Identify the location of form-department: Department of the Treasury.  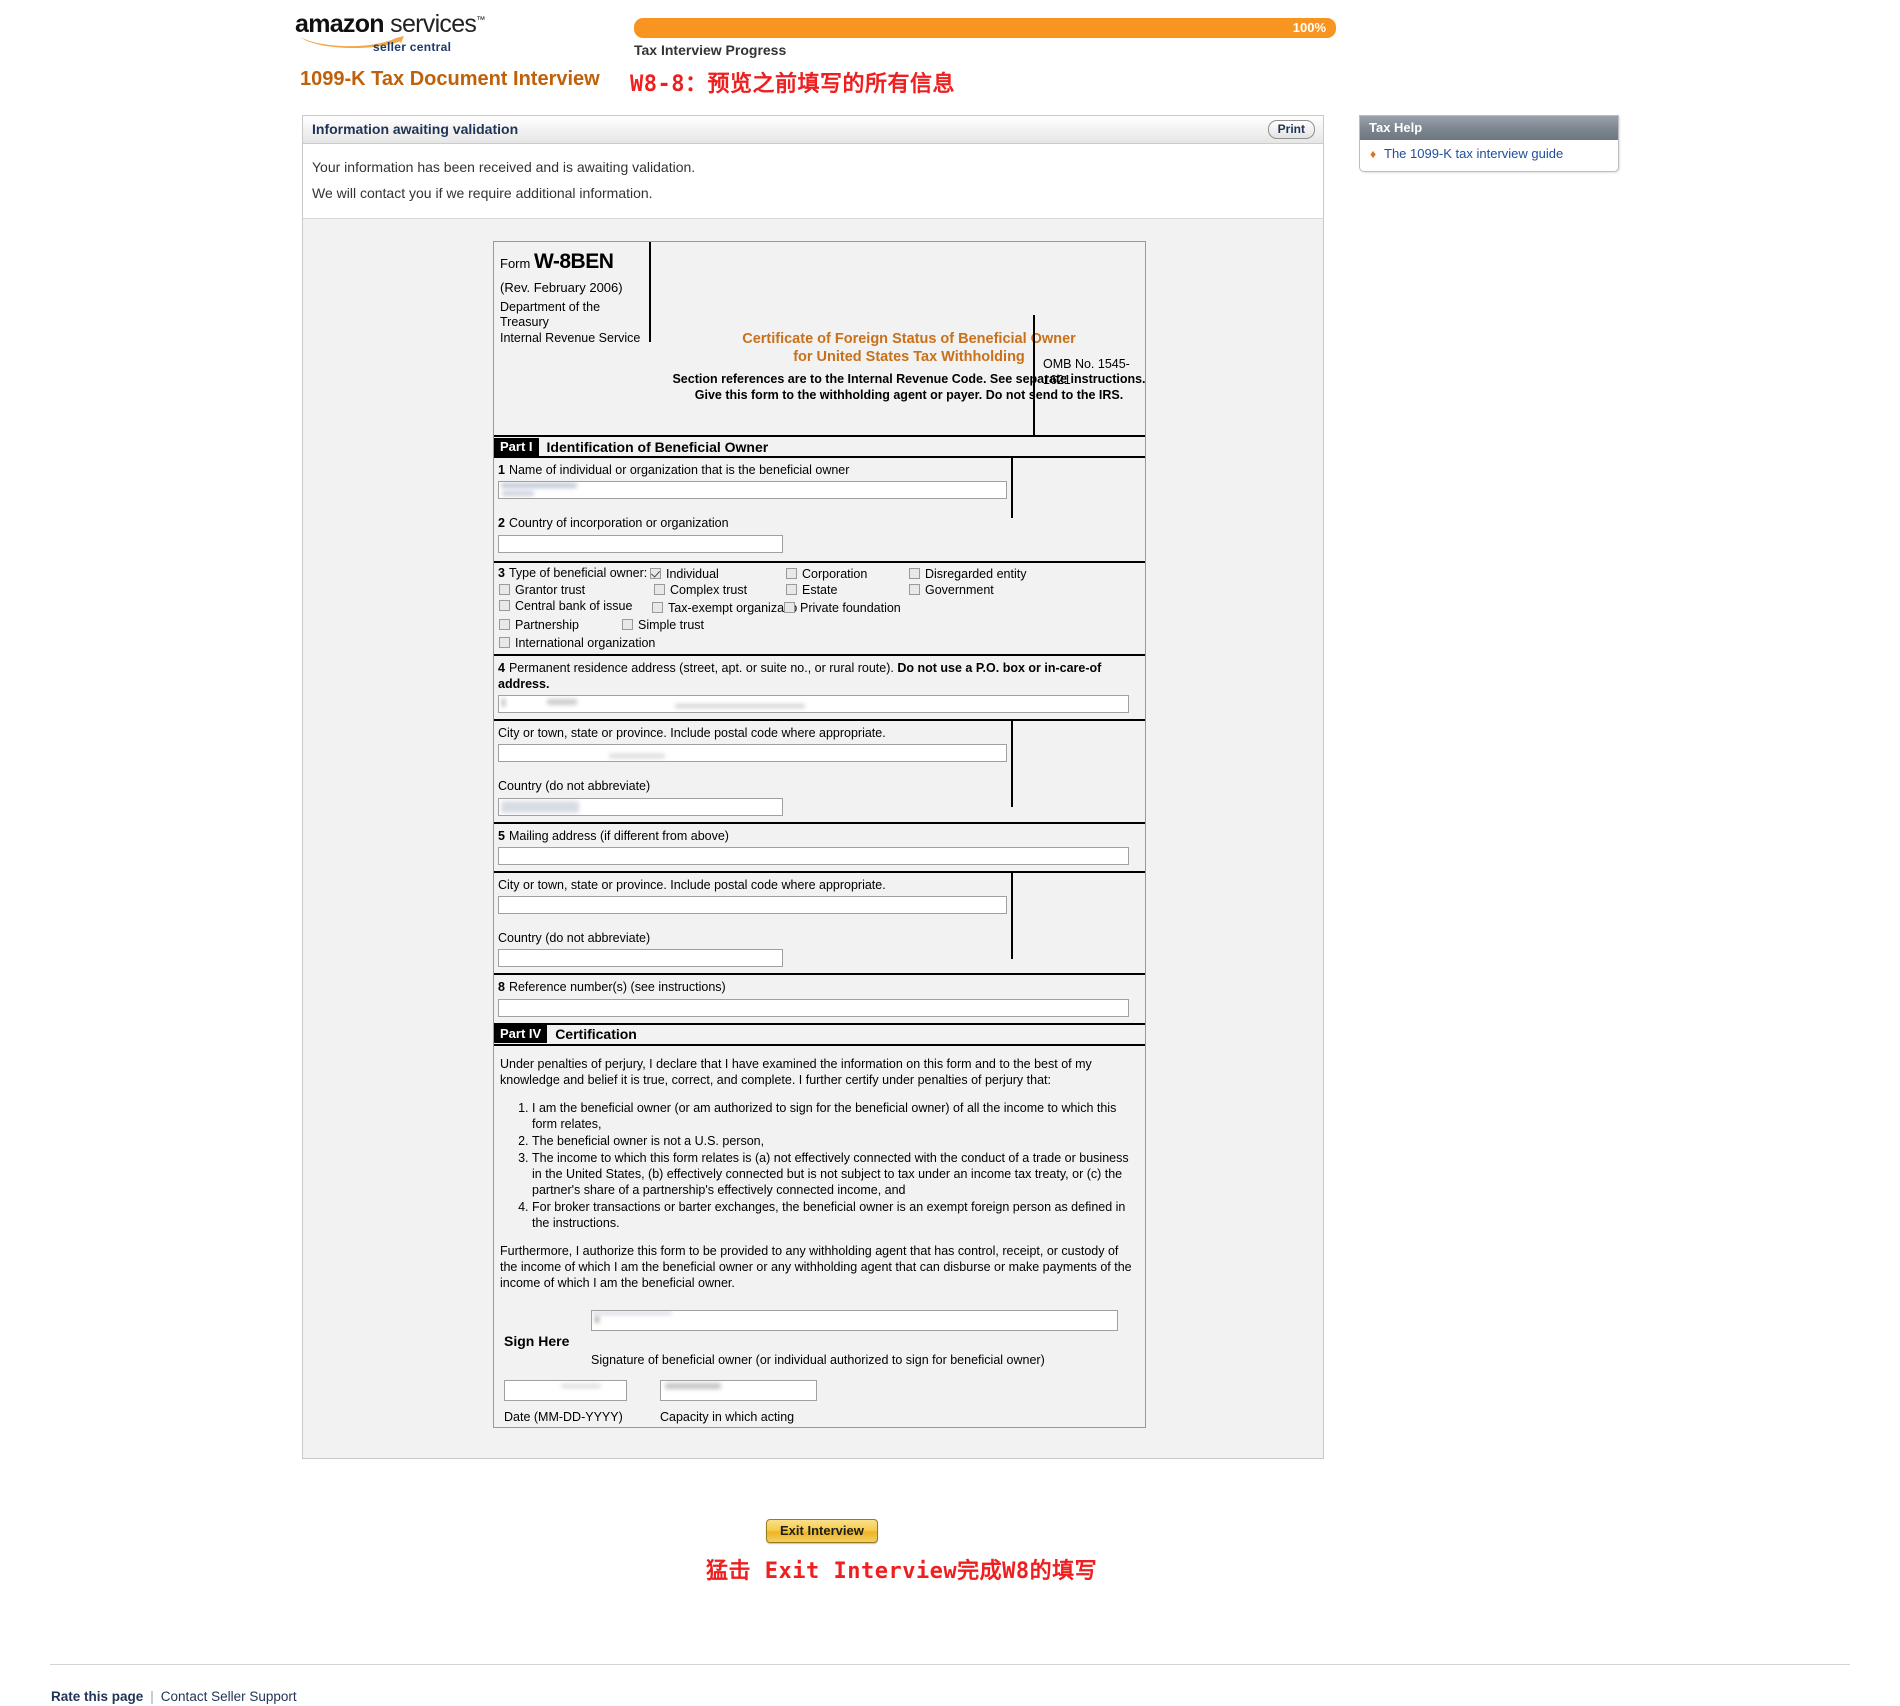
(550, 315).